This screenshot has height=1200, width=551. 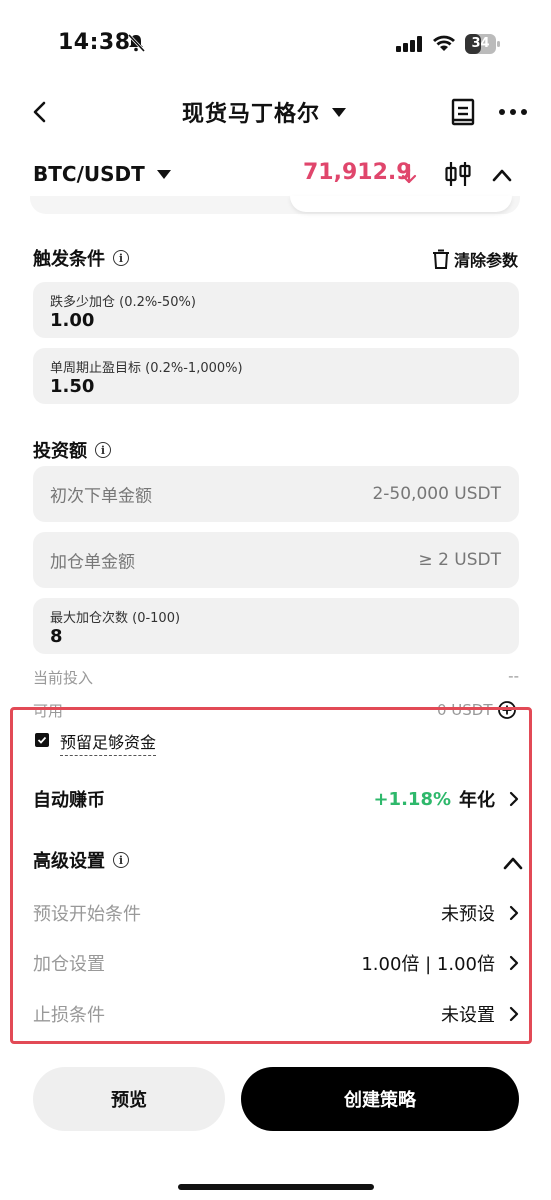 What do you see at coordinates (101, 496) in the screenshot?
I see `initial-order-placeholder: 初次下单金额` at bounding box center [101, 496].